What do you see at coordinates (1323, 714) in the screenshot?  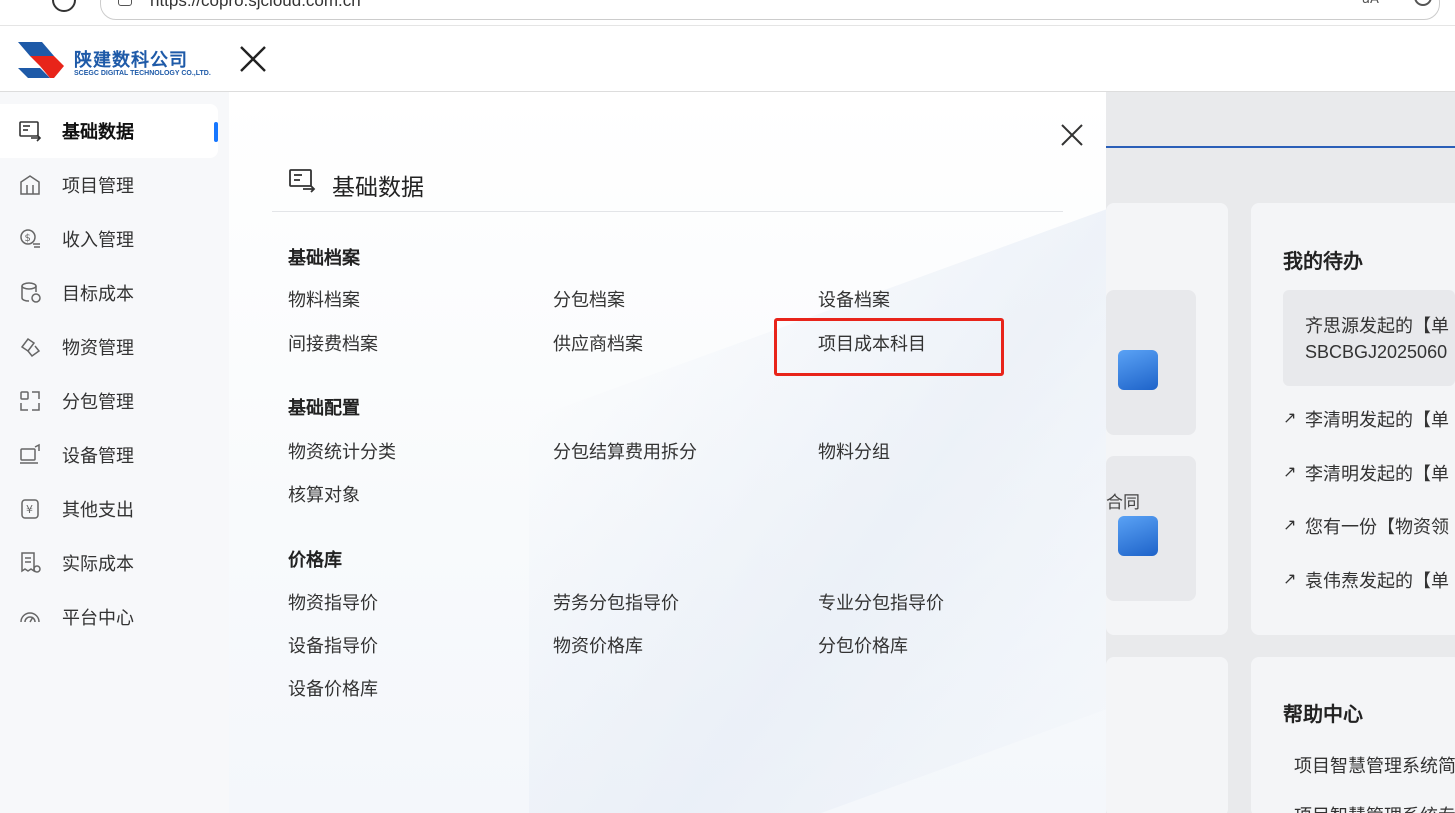 I see `help-title: 帮助中心` at bounding box center [1323, 714].